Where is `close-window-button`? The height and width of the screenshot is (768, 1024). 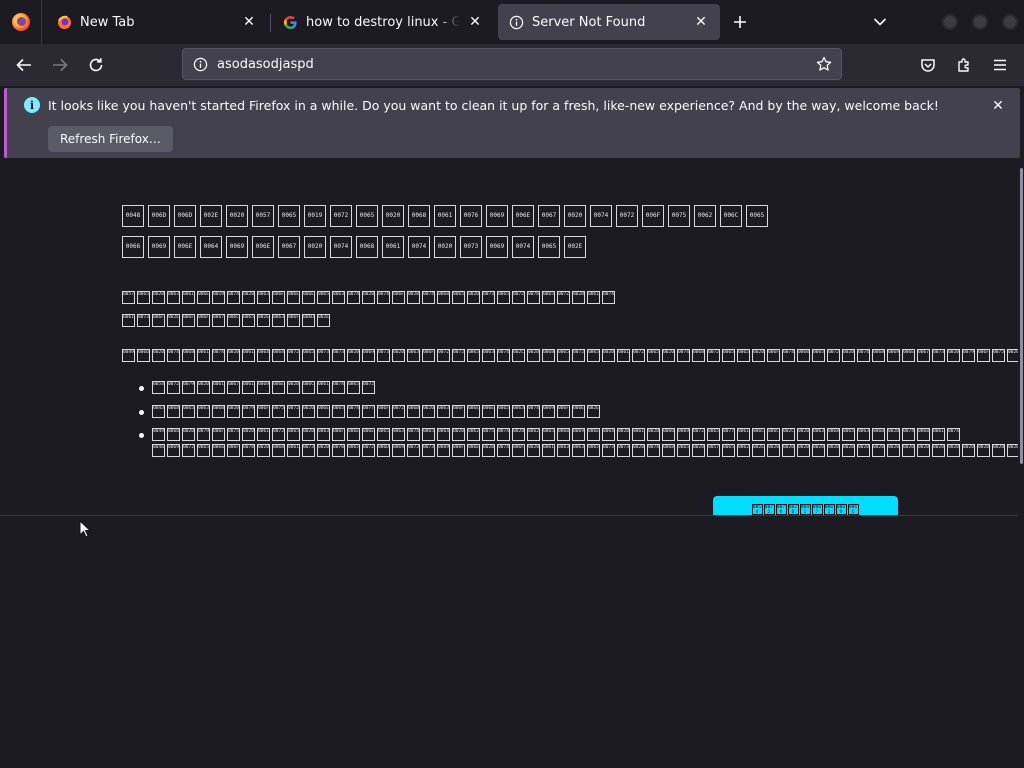 close-window-button is located at coordinates (1010, 22).